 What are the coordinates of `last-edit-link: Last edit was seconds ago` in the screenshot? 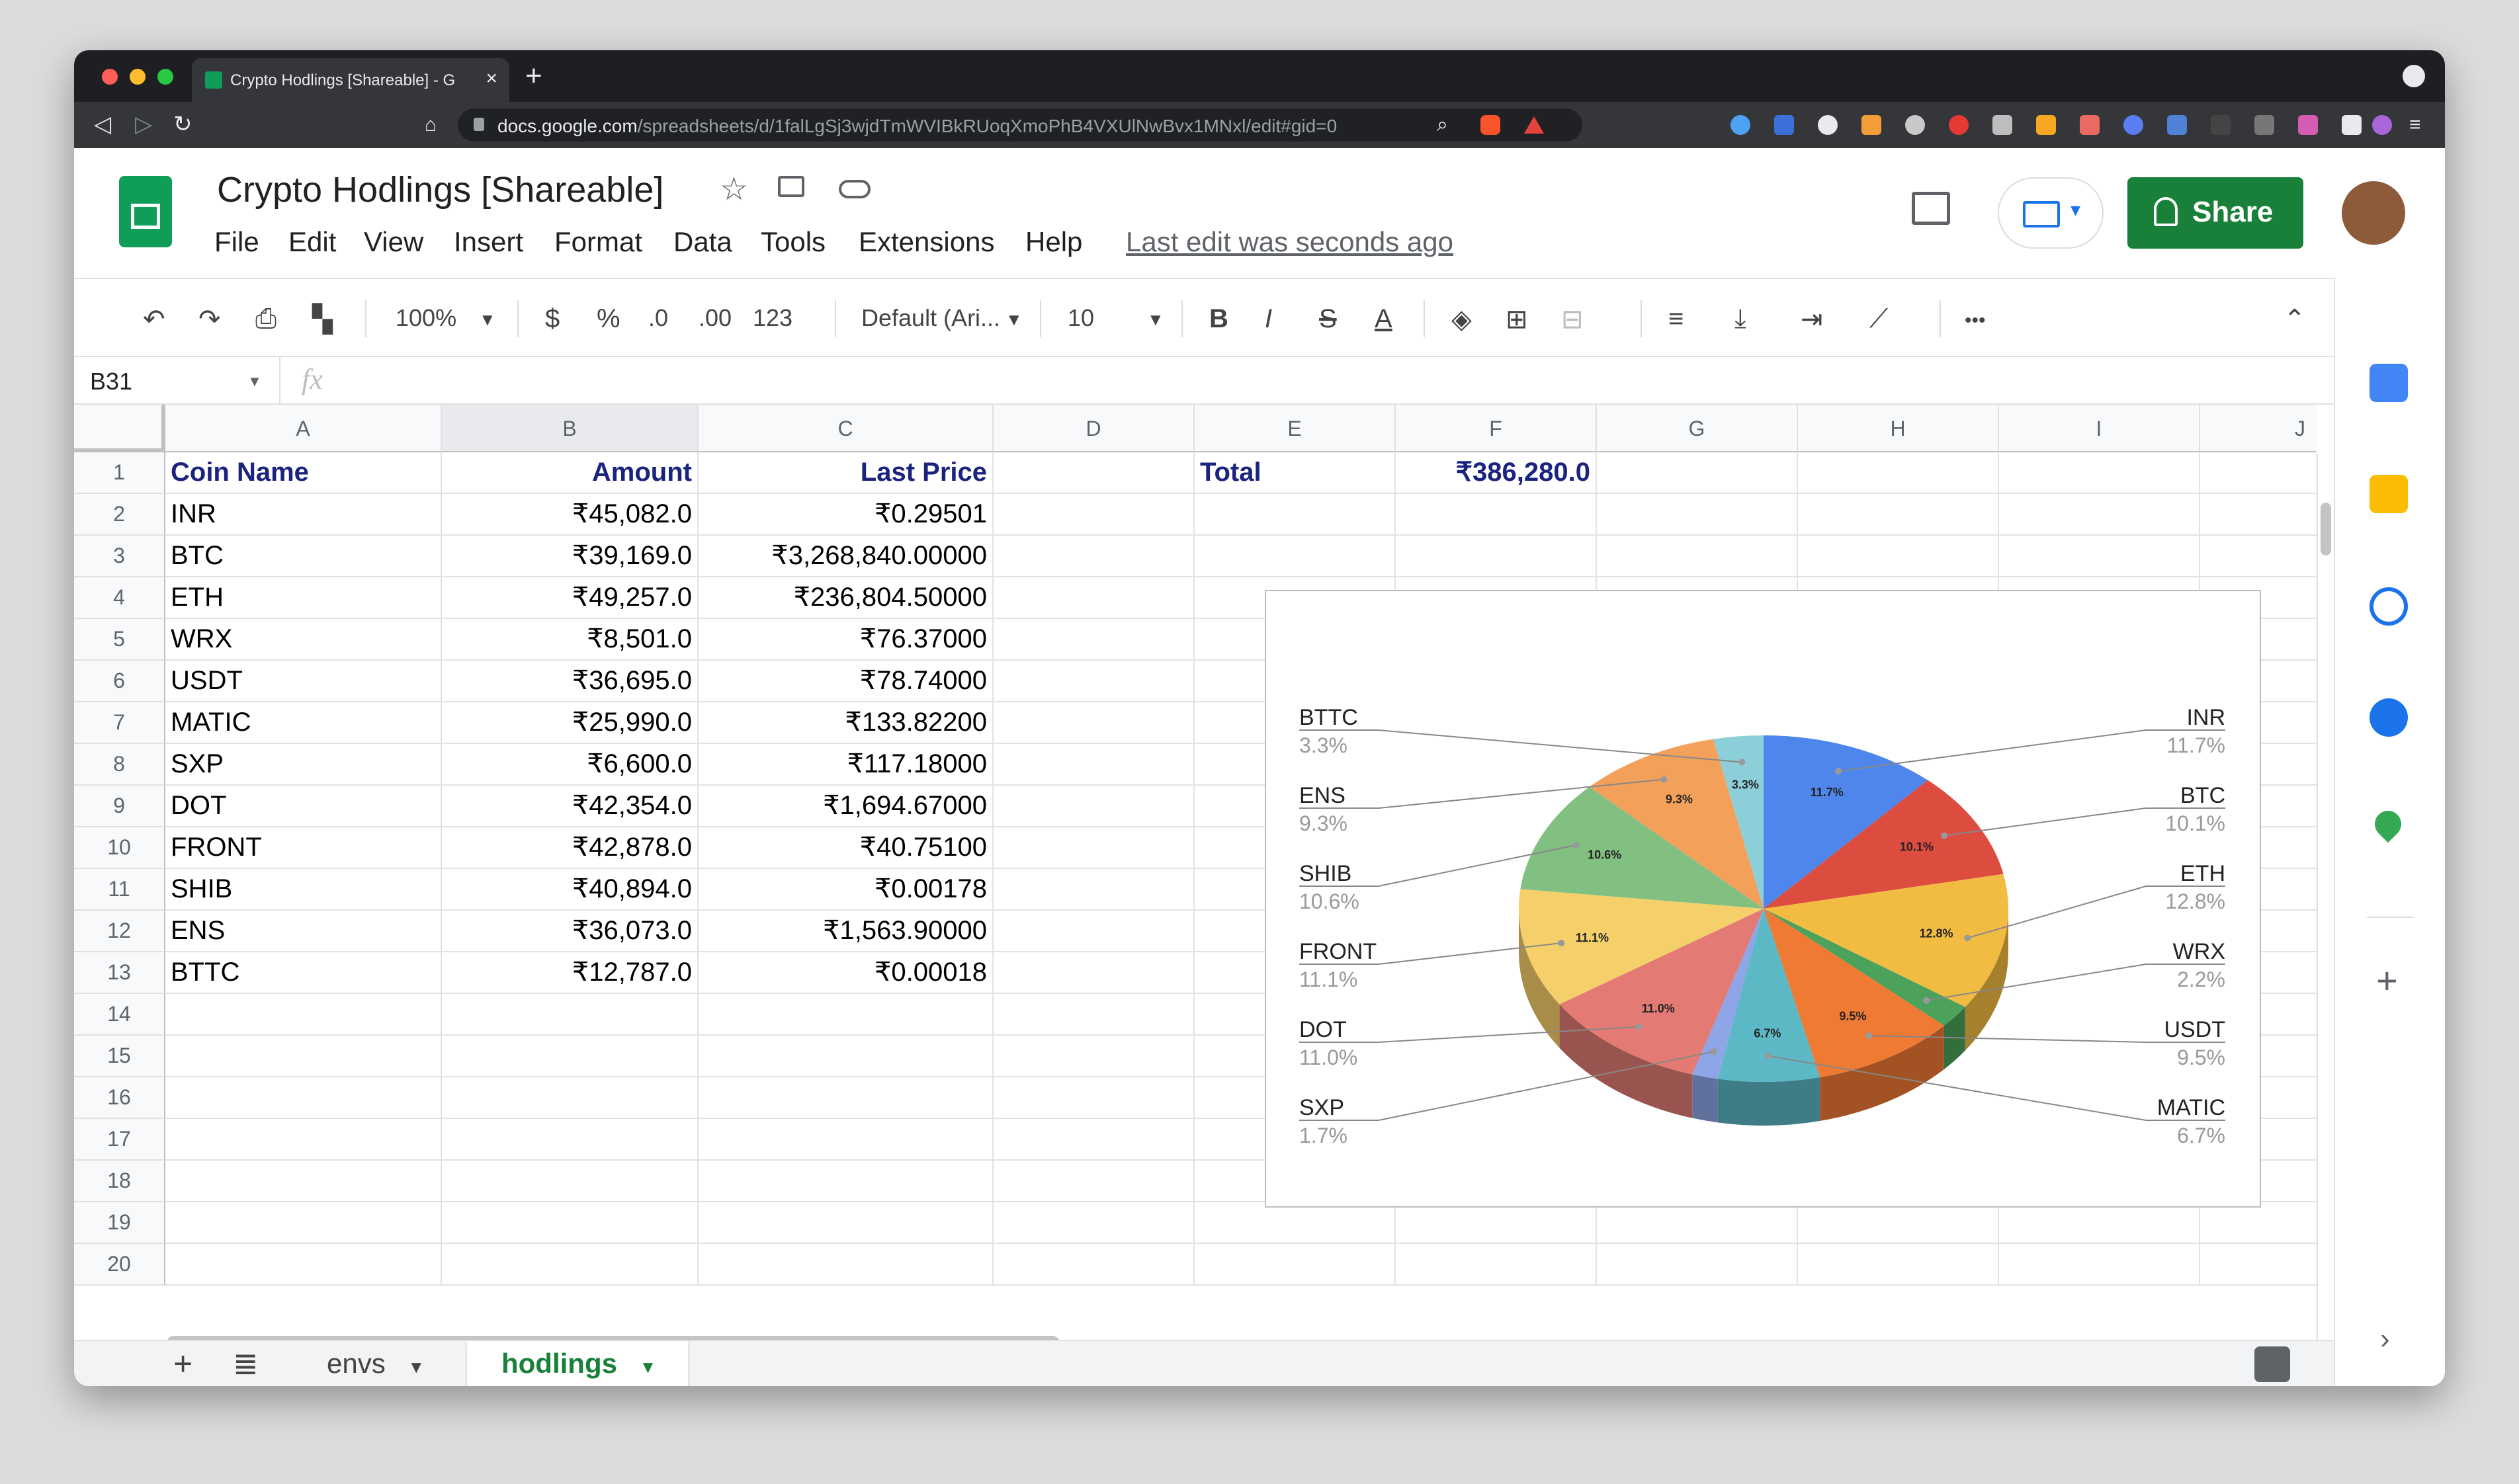 It's located at (1289, 242).